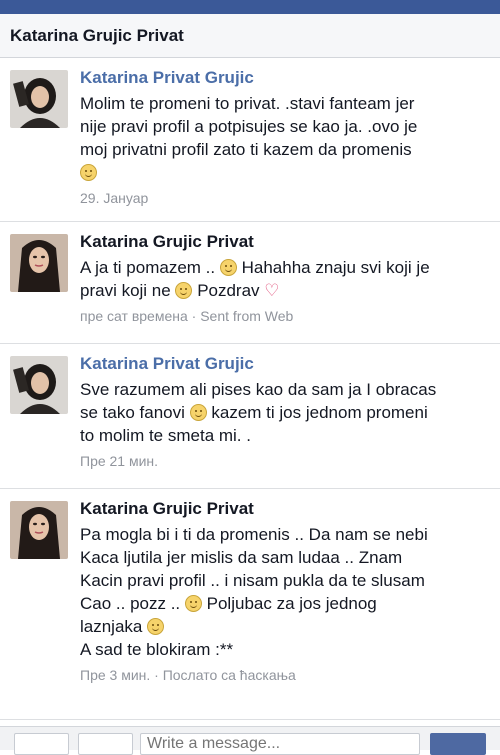 The height and width of the screenshot is (755, 500). I want to click on text-span: pravi koji ne, so click(125, 290).